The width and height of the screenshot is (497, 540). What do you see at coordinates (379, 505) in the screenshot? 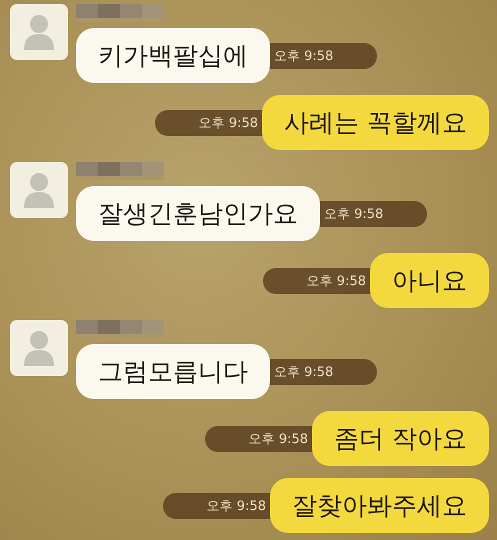
I see `message-bubble: 잘찾아봐주세요` at bounding box center [379, 505].